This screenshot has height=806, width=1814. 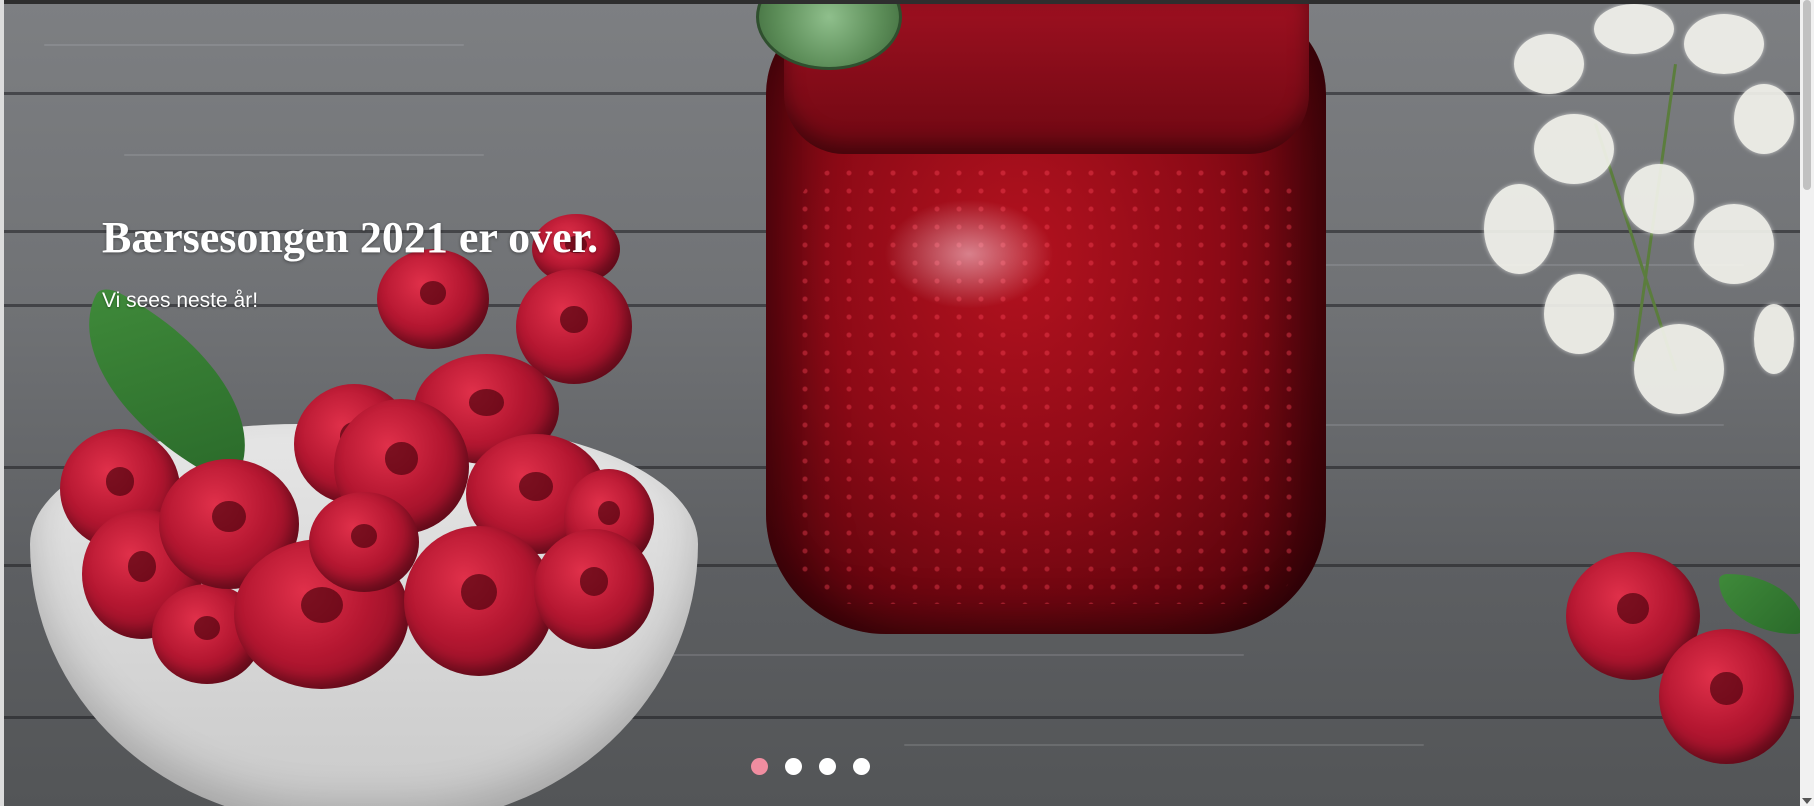 I want to click on vertical-scrollbar, so click(x=1807, y=403).